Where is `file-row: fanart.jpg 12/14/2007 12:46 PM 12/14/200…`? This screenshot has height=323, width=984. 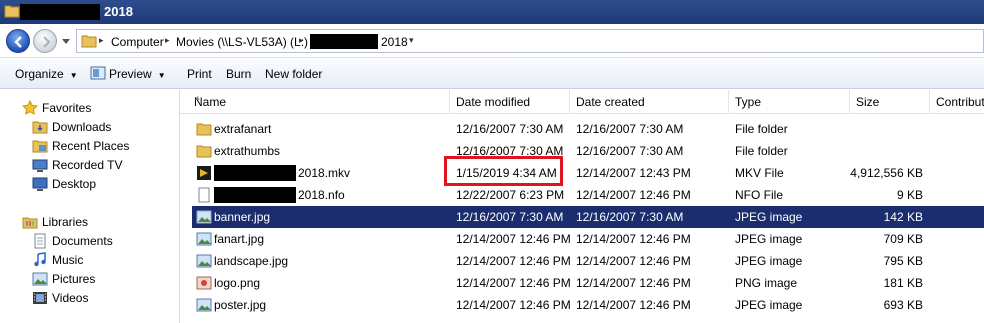
file-row: fanart.jpg 12/14/2007 12:46 PM 12/14/200… is located at coordinates (588, 239).